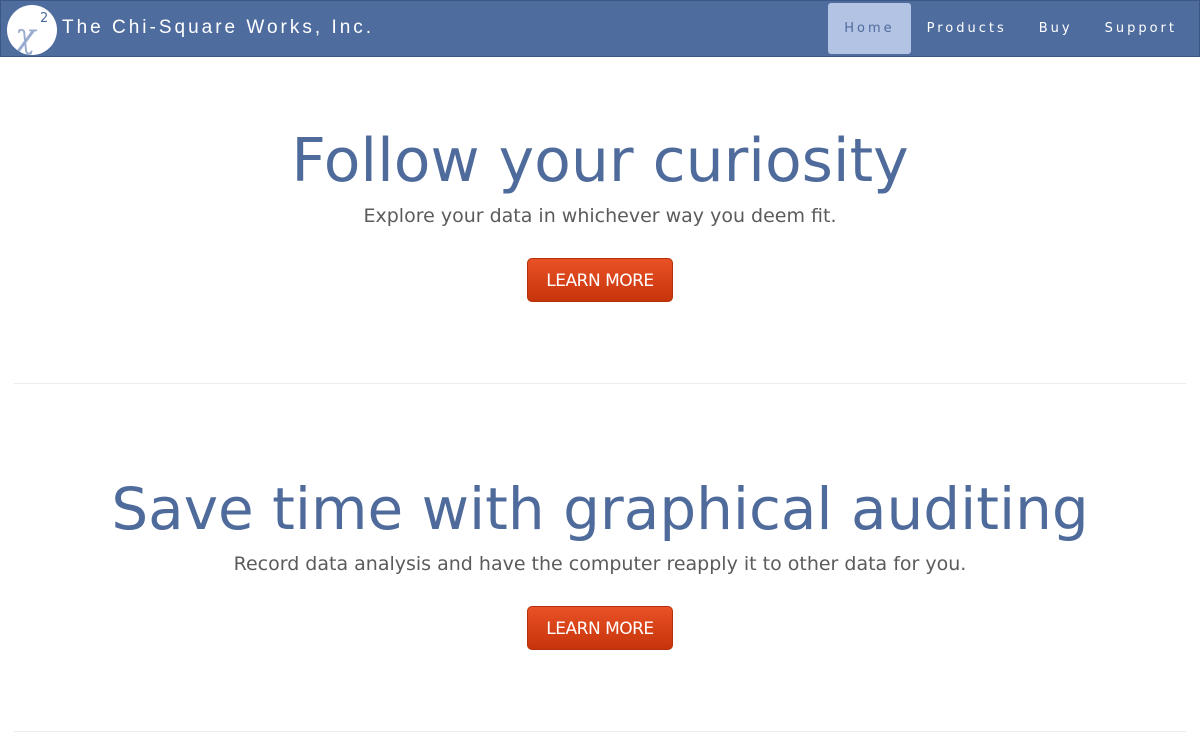  I want to click on hero-title: Follow your curiosity, so click(600, 161).